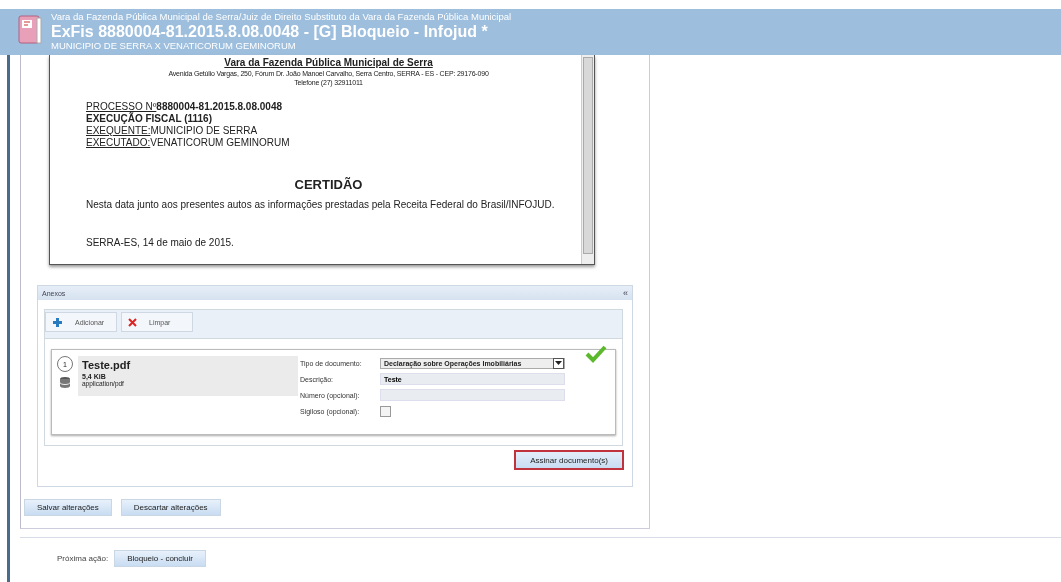 This screenshot has width=1061, height=582. Describe the element at coordinates (385, 411) in the screenshot. I see `checkbox` at that location.